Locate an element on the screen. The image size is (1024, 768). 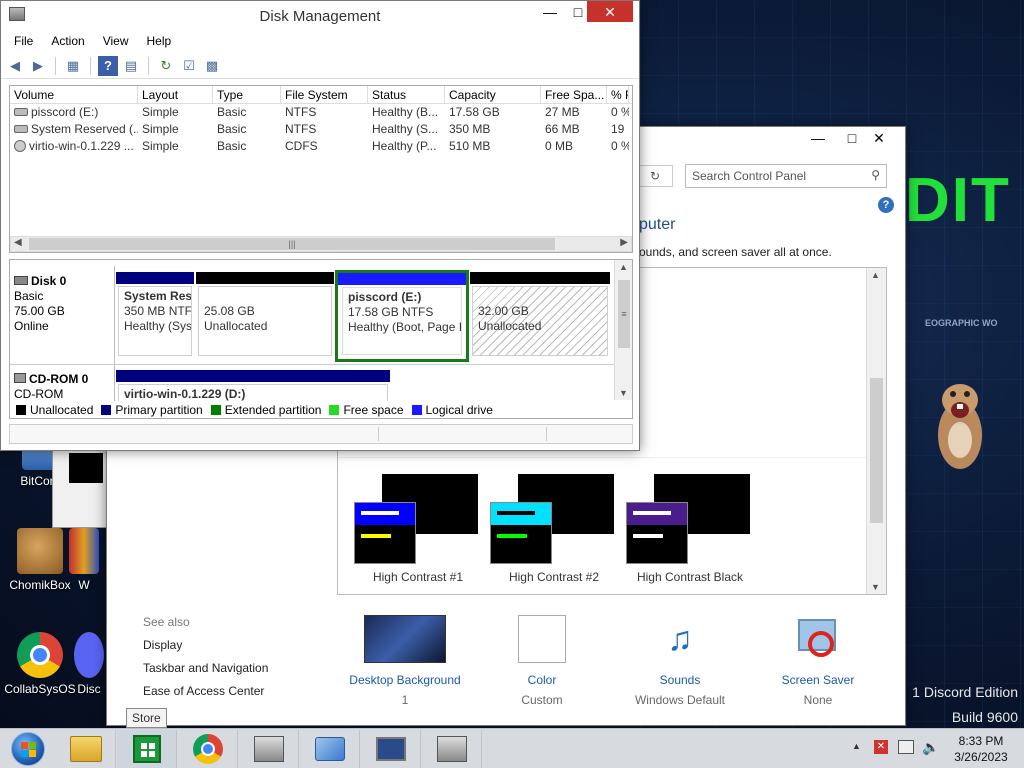
cell: 350 MB is located at coordinates (470, 129).